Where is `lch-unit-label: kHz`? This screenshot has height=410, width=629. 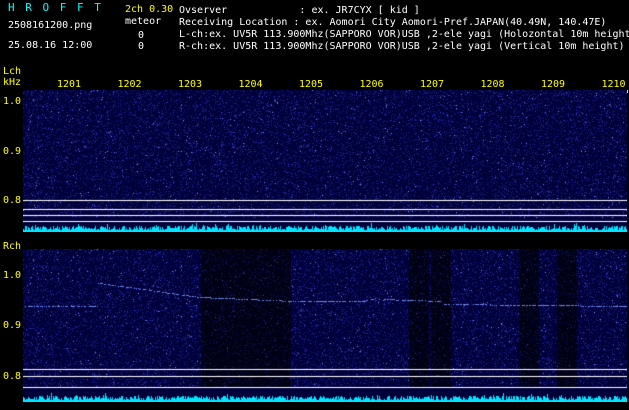
lch-unit-label: kHz is located at coordinates (12, 82).